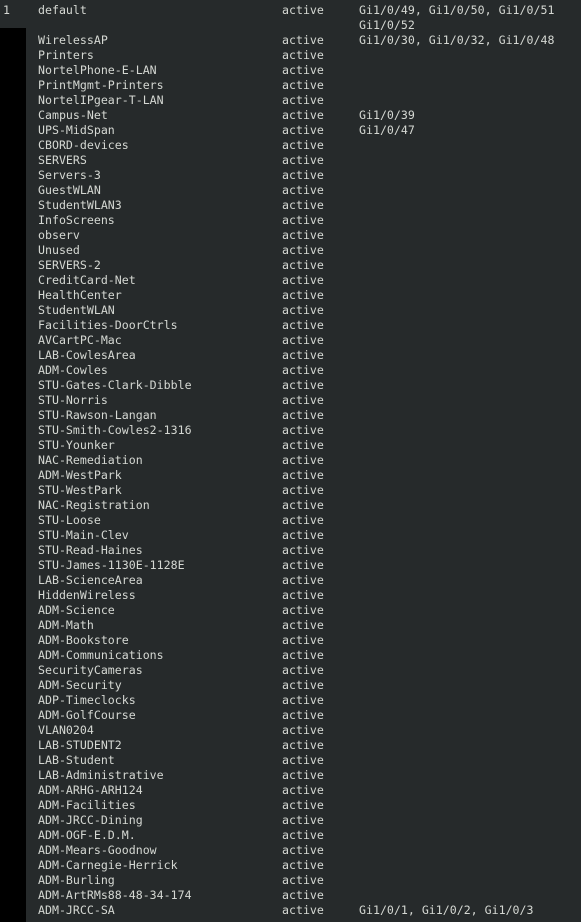 This screenshot has height=922, width=581. I want to click on vlan-name-cell: PrintMgmt-Printers, so click(101, 85).